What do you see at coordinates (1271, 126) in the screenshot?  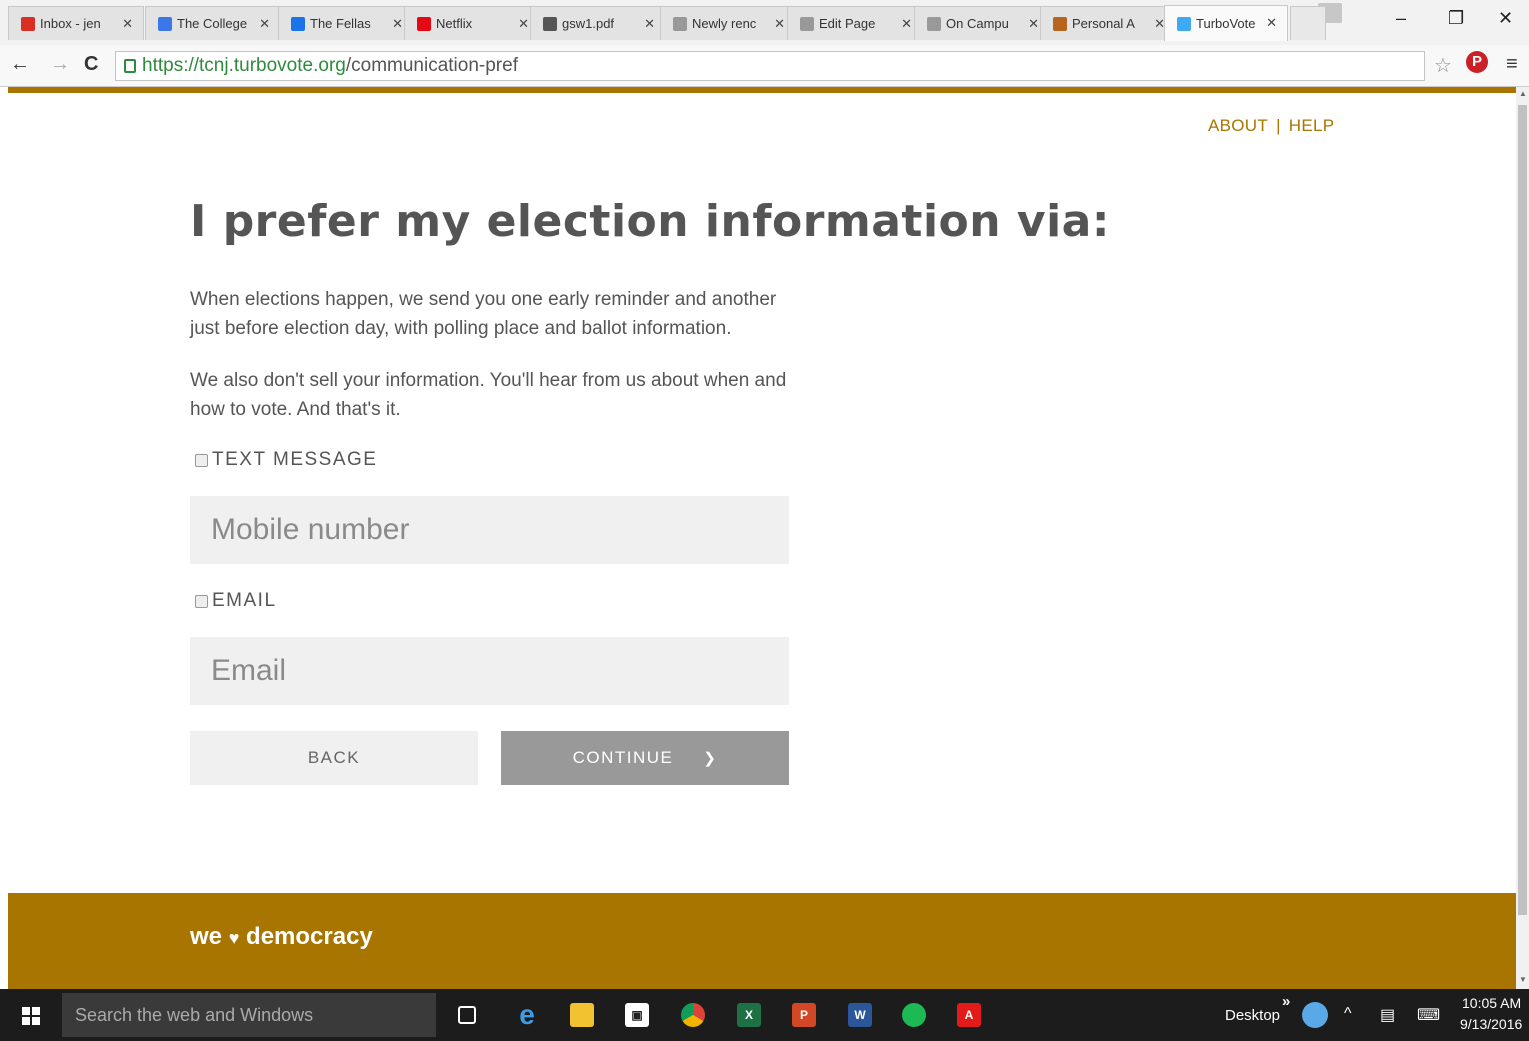 I see `top-nav: ABOUT | HELP` at bounding box center [1271, 126].